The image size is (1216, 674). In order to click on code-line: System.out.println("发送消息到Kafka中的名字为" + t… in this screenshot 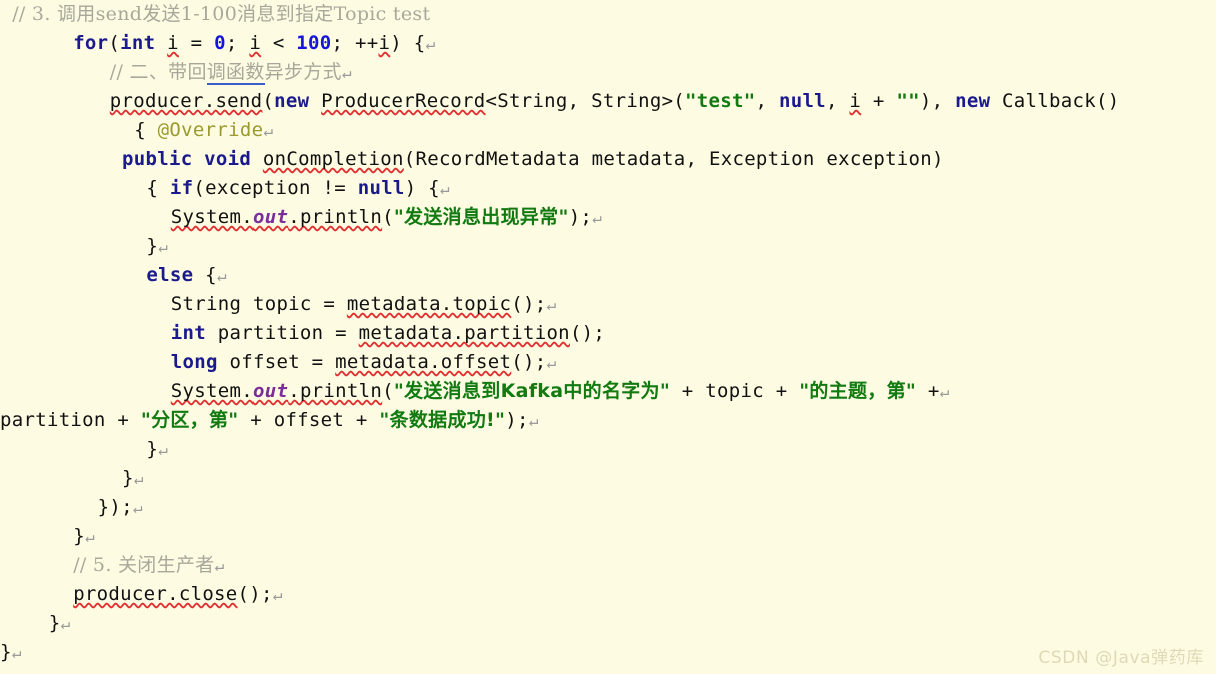, I will do `click(608, 391)`.